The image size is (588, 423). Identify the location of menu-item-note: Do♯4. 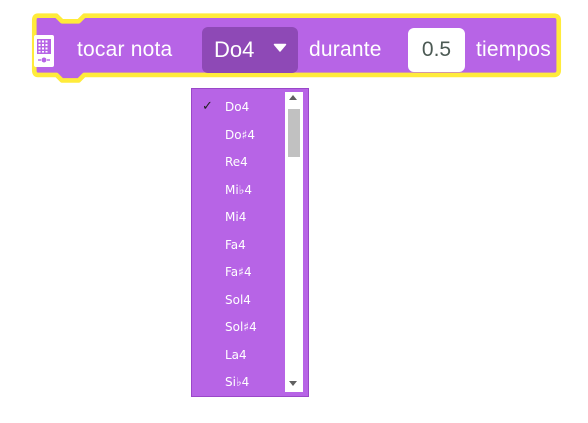
(240, 136).